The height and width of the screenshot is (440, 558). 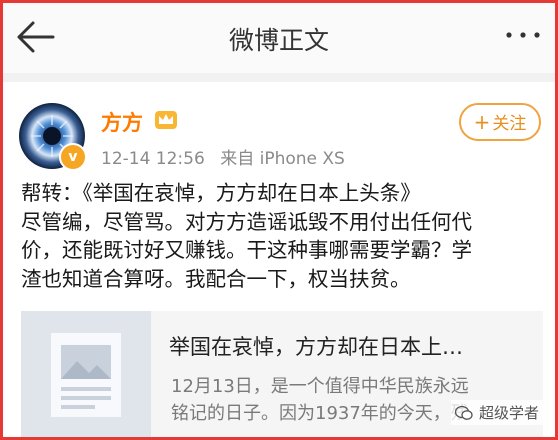 I want to click on vip-crown-icon, so click(x=166, y=120).